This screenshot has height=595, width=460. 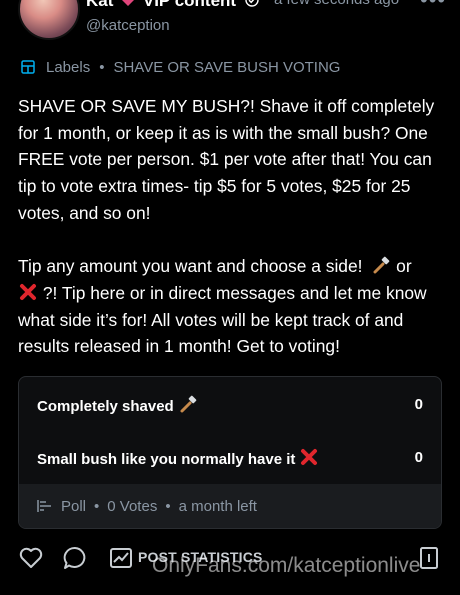 What do you see at coordinates (286, 565) in the screenshot?
I see `watermark: OnlyFans.com/katceptionlive` at bounding box center [286, 565].